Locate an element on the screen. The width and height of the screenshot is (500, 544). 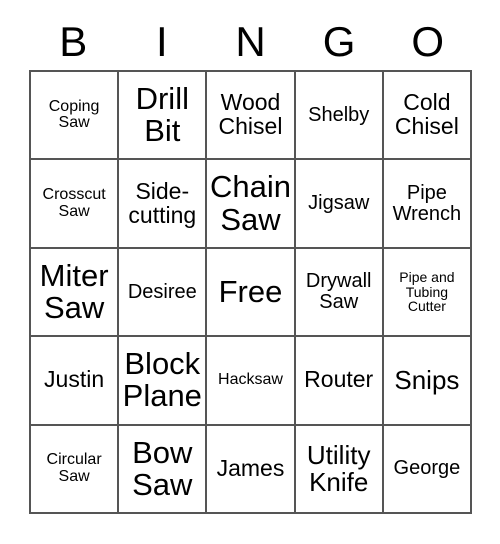
bingo-cell: Bow Saw is located at coordinates (163, 469).